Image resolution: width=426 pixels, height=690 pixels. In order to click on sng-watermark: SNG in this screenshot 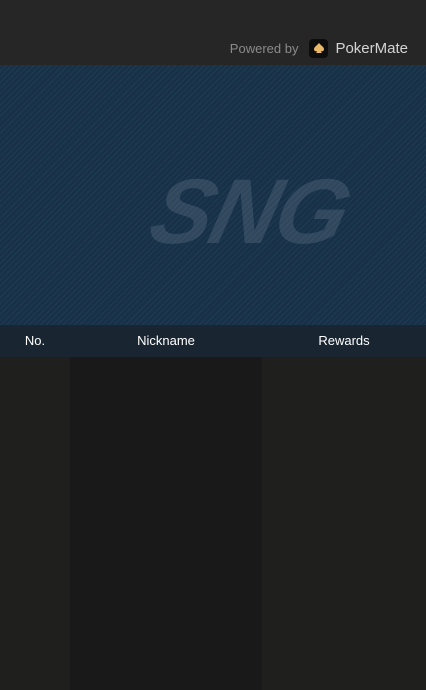, I will do `click(250, 210)`.